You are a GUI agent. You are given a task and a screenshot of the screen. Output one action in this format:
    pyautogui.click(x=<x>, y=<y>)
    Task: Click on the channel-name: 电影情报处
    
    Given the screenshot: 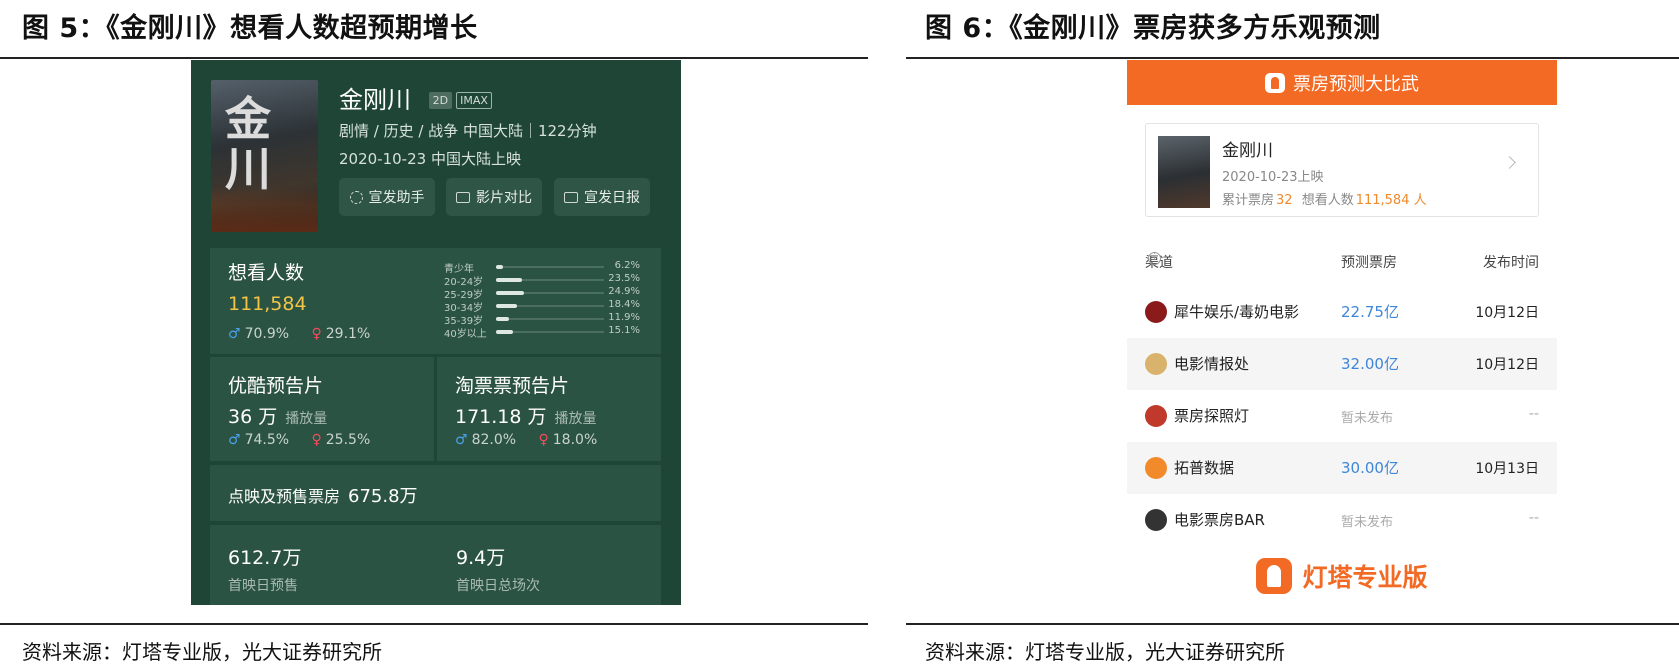 What is the action you would take?
    pyautogui.click(x=1212, y=364)
    